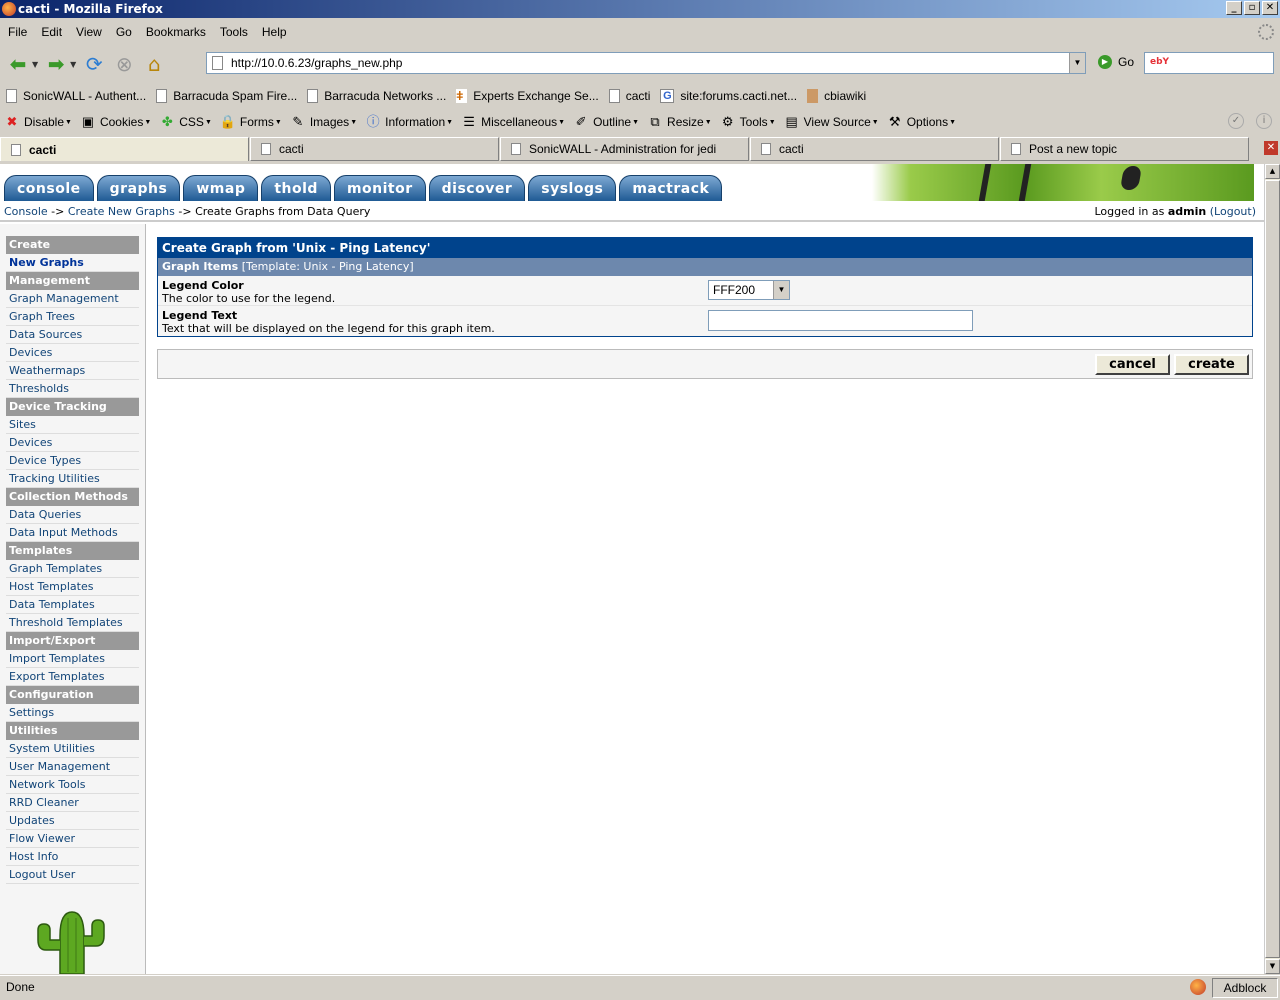 This screenshot has width=1280, height=1000. What do you see at coordinates (1271, 148) in the screenshot?
I see `close-tab-icon: ✕` at bounding box center [1271, 148].